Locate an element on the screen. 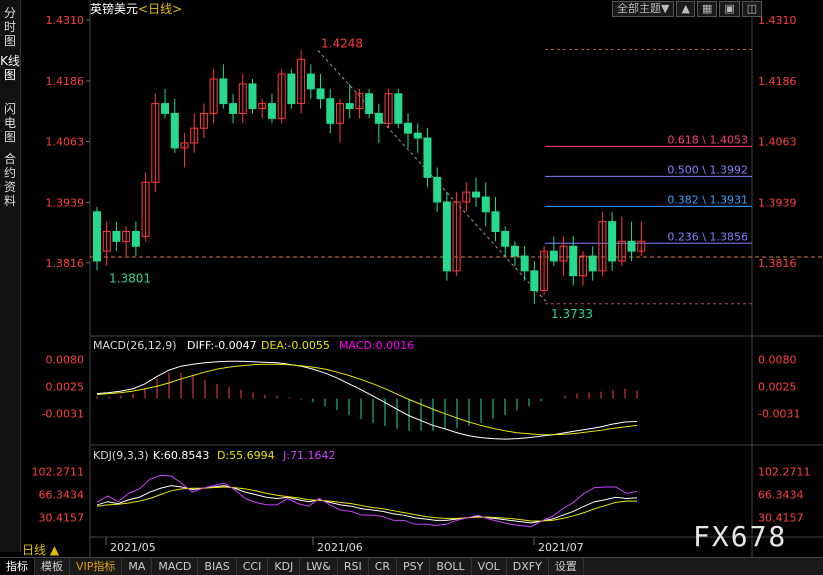 This screenshot has width=823, height=575. kdj-d-line is located at coordinates (366, 504).